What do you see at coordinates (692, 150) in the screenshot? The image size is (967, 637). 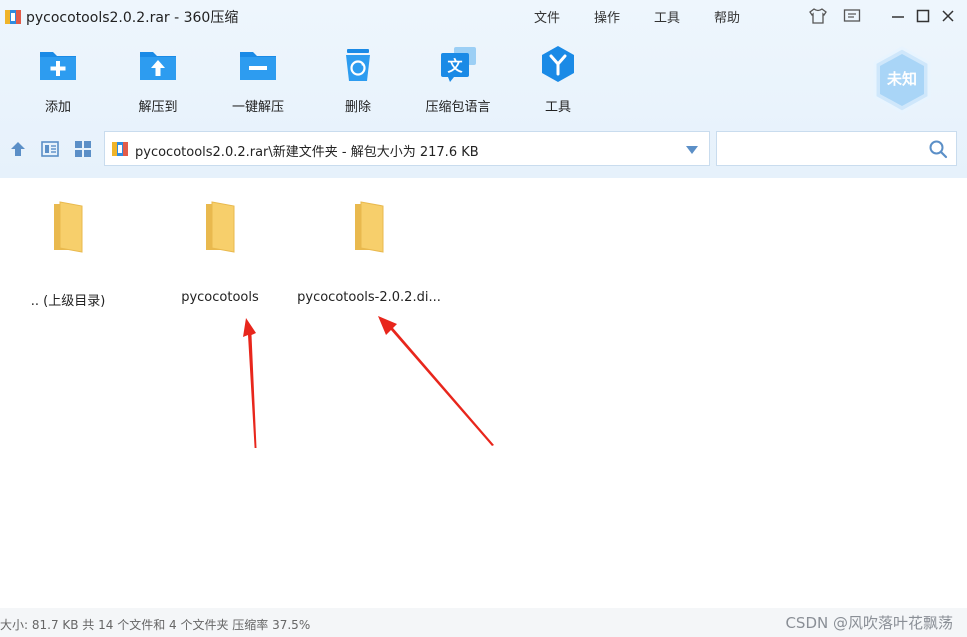 I see `chevron-down-icon` at bounding box center [692, 150].